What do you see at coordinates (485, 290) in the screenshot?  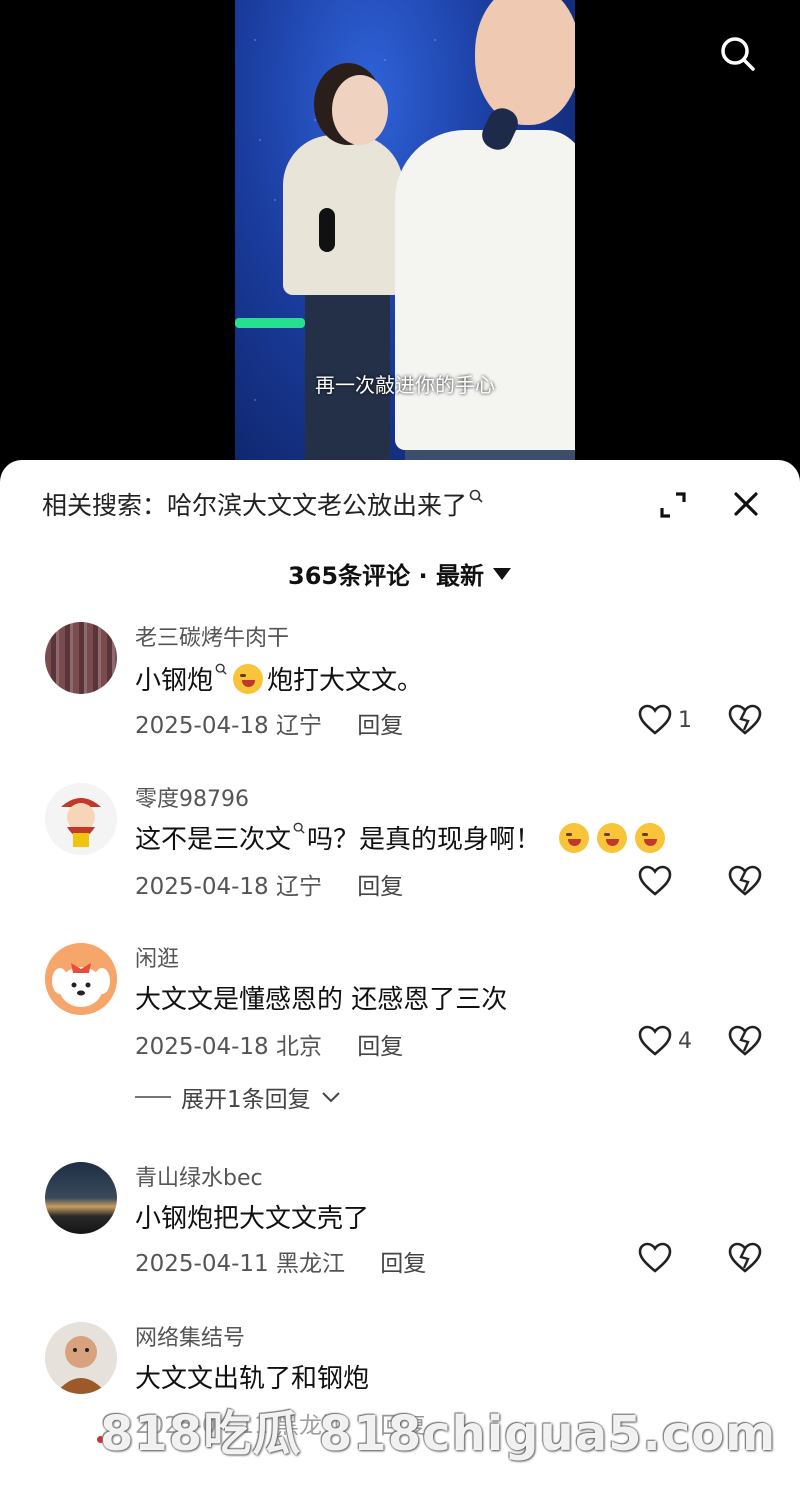 I see `man-figure` at bounding box center [485, 290].